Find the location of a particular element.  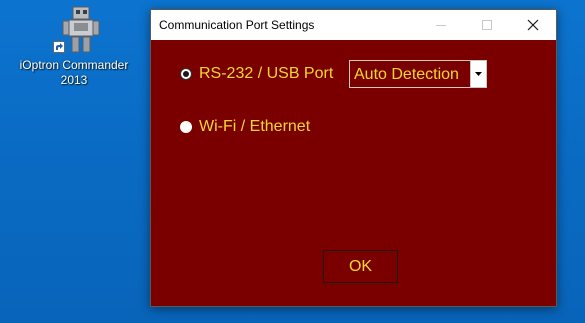

close-icon is located at coordinates (533, 25).